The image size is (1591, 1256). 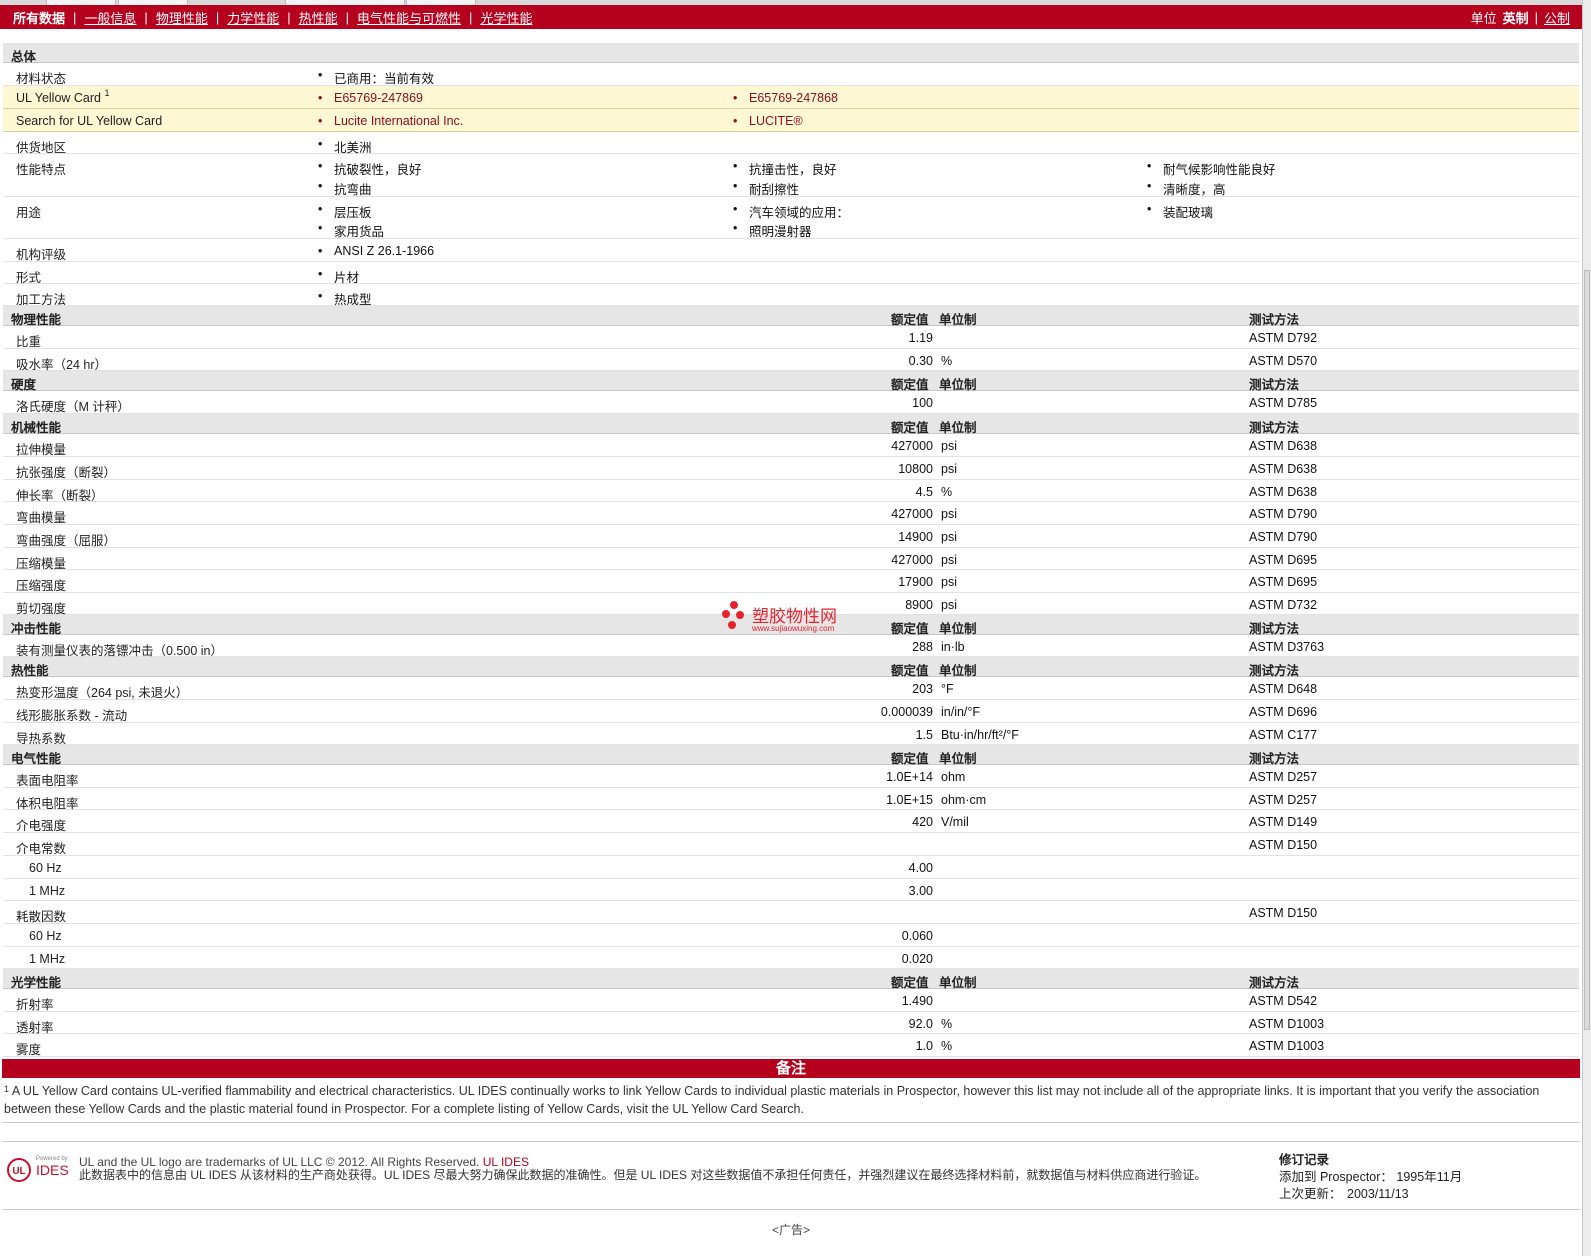 What do you see at coordinates (1287, 1024) in the screenshot?
I see `test-method: ASTM D1003` at bounding box center [1287, 1024].